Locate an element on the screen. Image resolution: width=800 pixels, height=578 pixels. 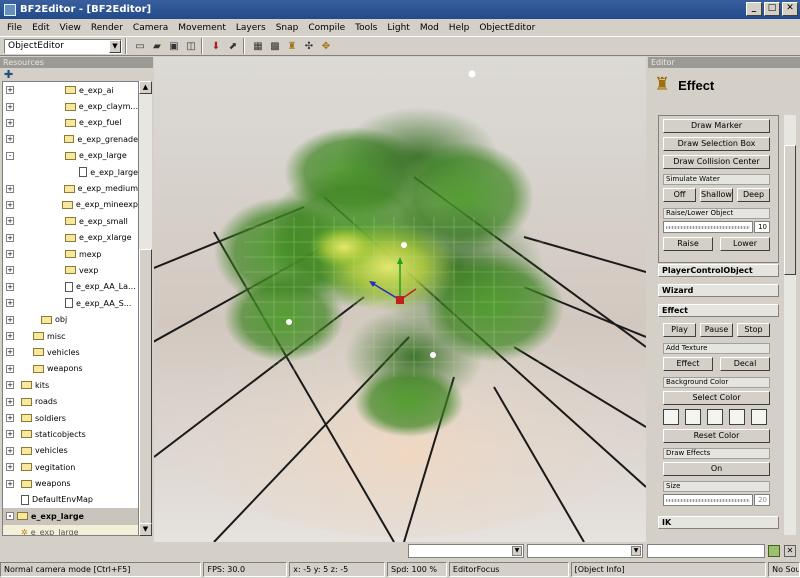
tree-item: ✲ e_exp_large is located at coordinates (70, 529).